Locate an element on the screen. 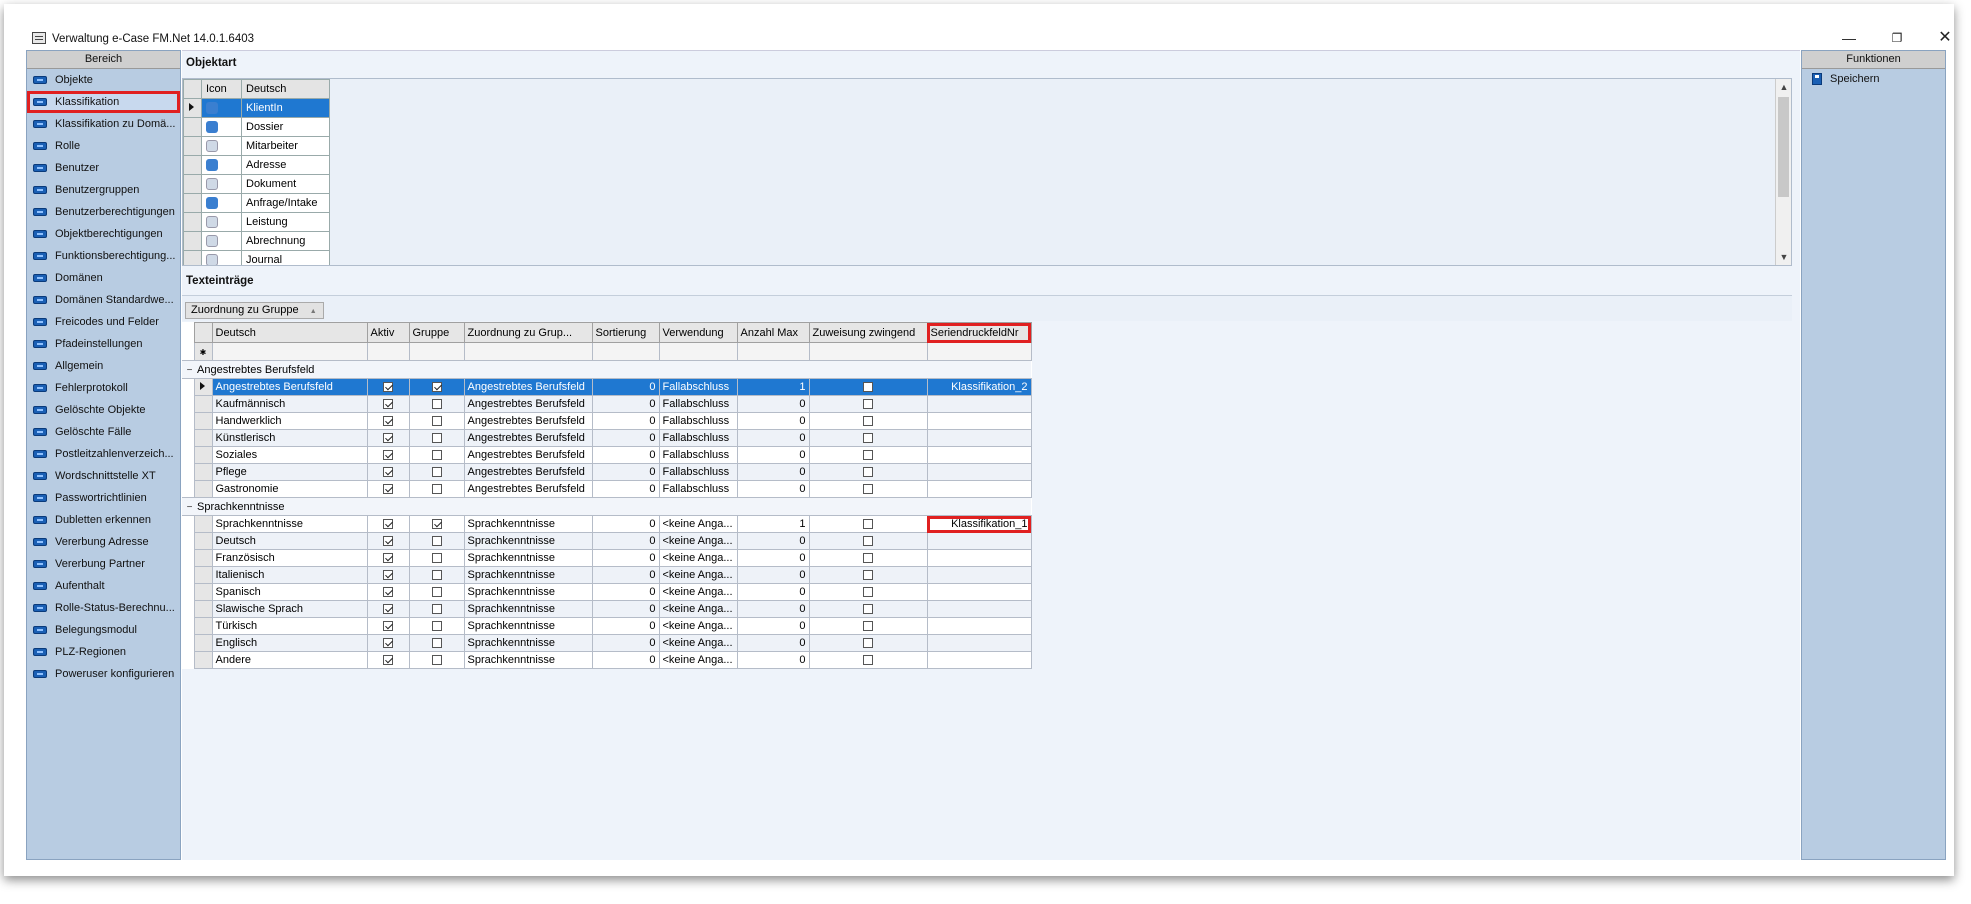  collapse-icon: − is located at coordinates (189, 370).